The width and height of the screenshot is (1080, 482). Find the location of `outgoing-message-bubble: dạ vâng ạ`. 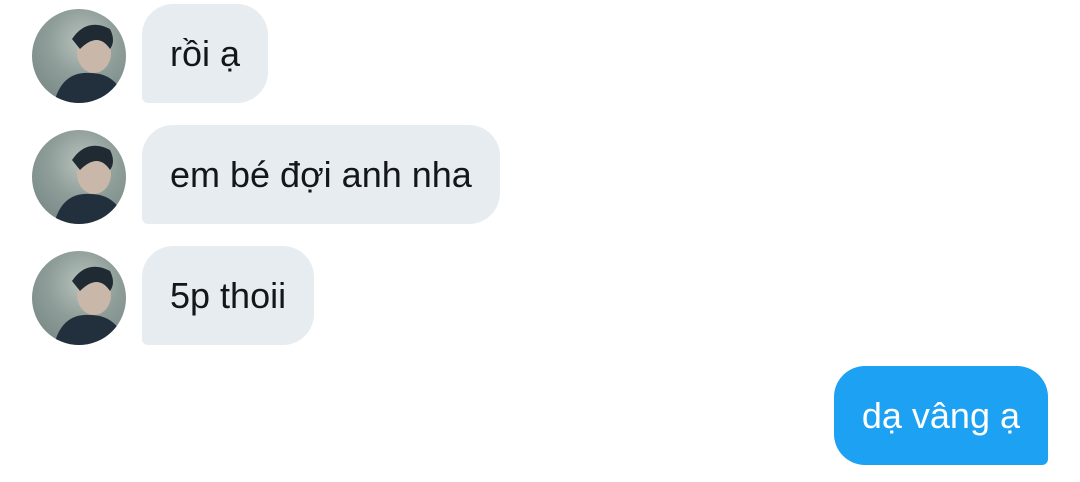

outgoing-message-bubble: dạ vâng ạ is located at coordinates (940, 415).